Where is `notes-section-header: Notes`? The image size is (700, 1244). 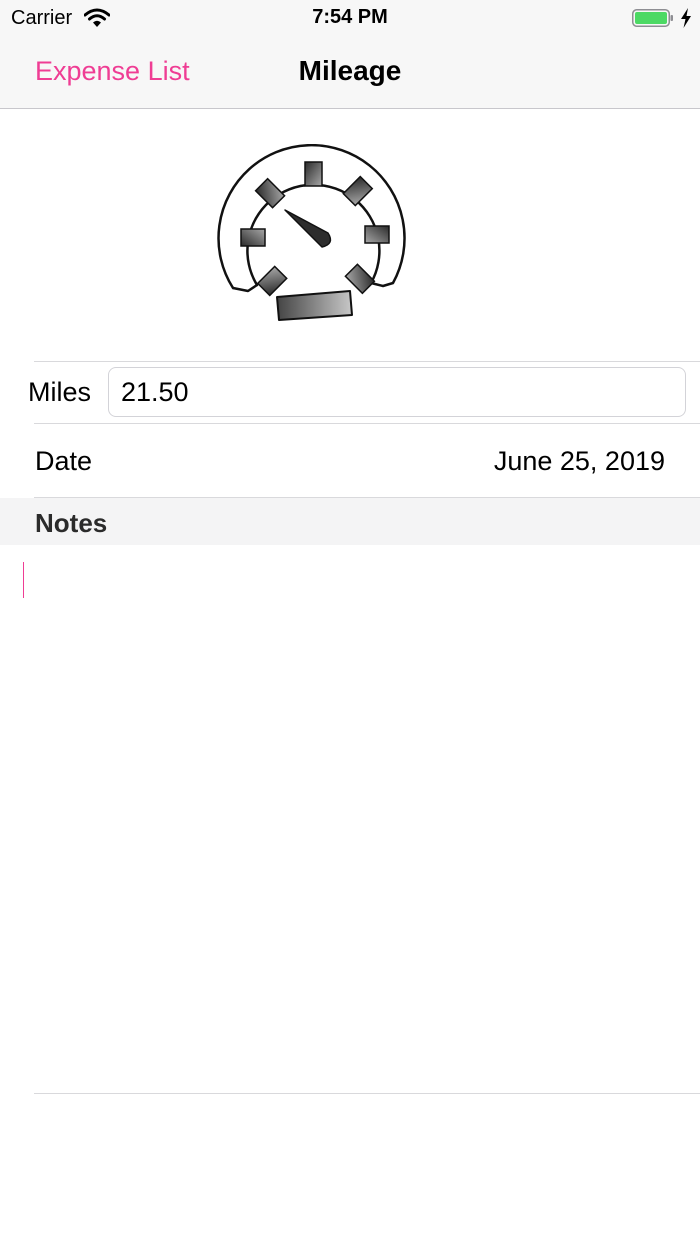
notes-section-header: Notes is located at coordinates (350, 521).